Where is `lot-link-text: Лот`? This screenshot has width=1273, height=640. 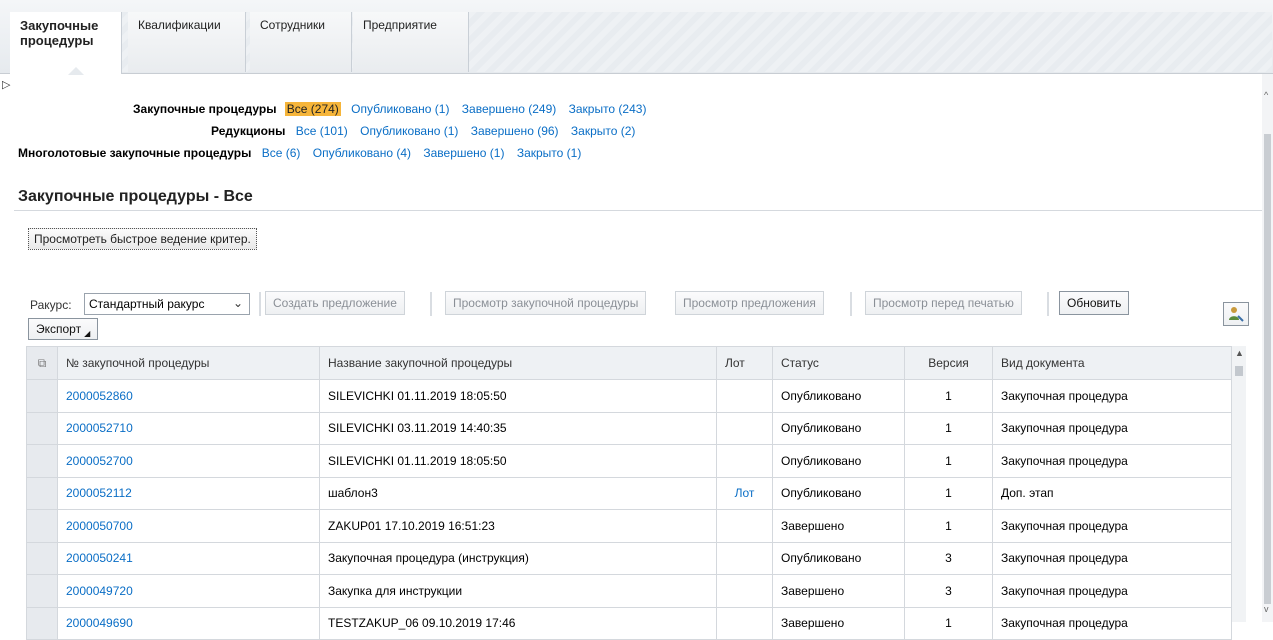 lot-link-text: Лот is located at coordinates (745, 493).